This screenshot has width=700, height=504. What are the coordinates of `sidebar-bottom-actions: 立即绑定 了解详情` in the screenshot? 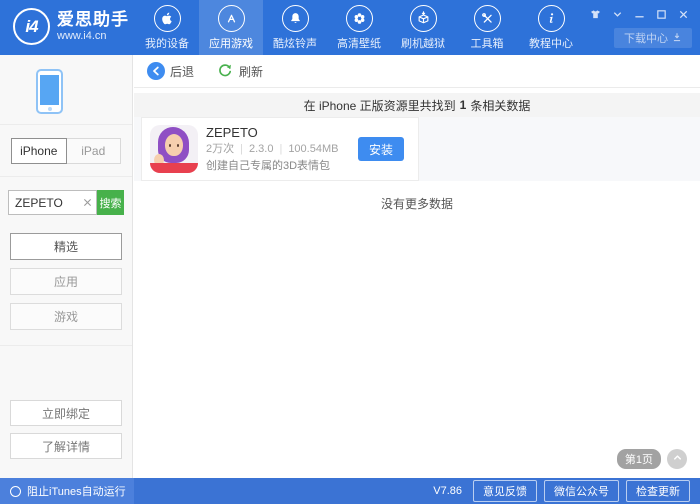 It's located at (66, 439).